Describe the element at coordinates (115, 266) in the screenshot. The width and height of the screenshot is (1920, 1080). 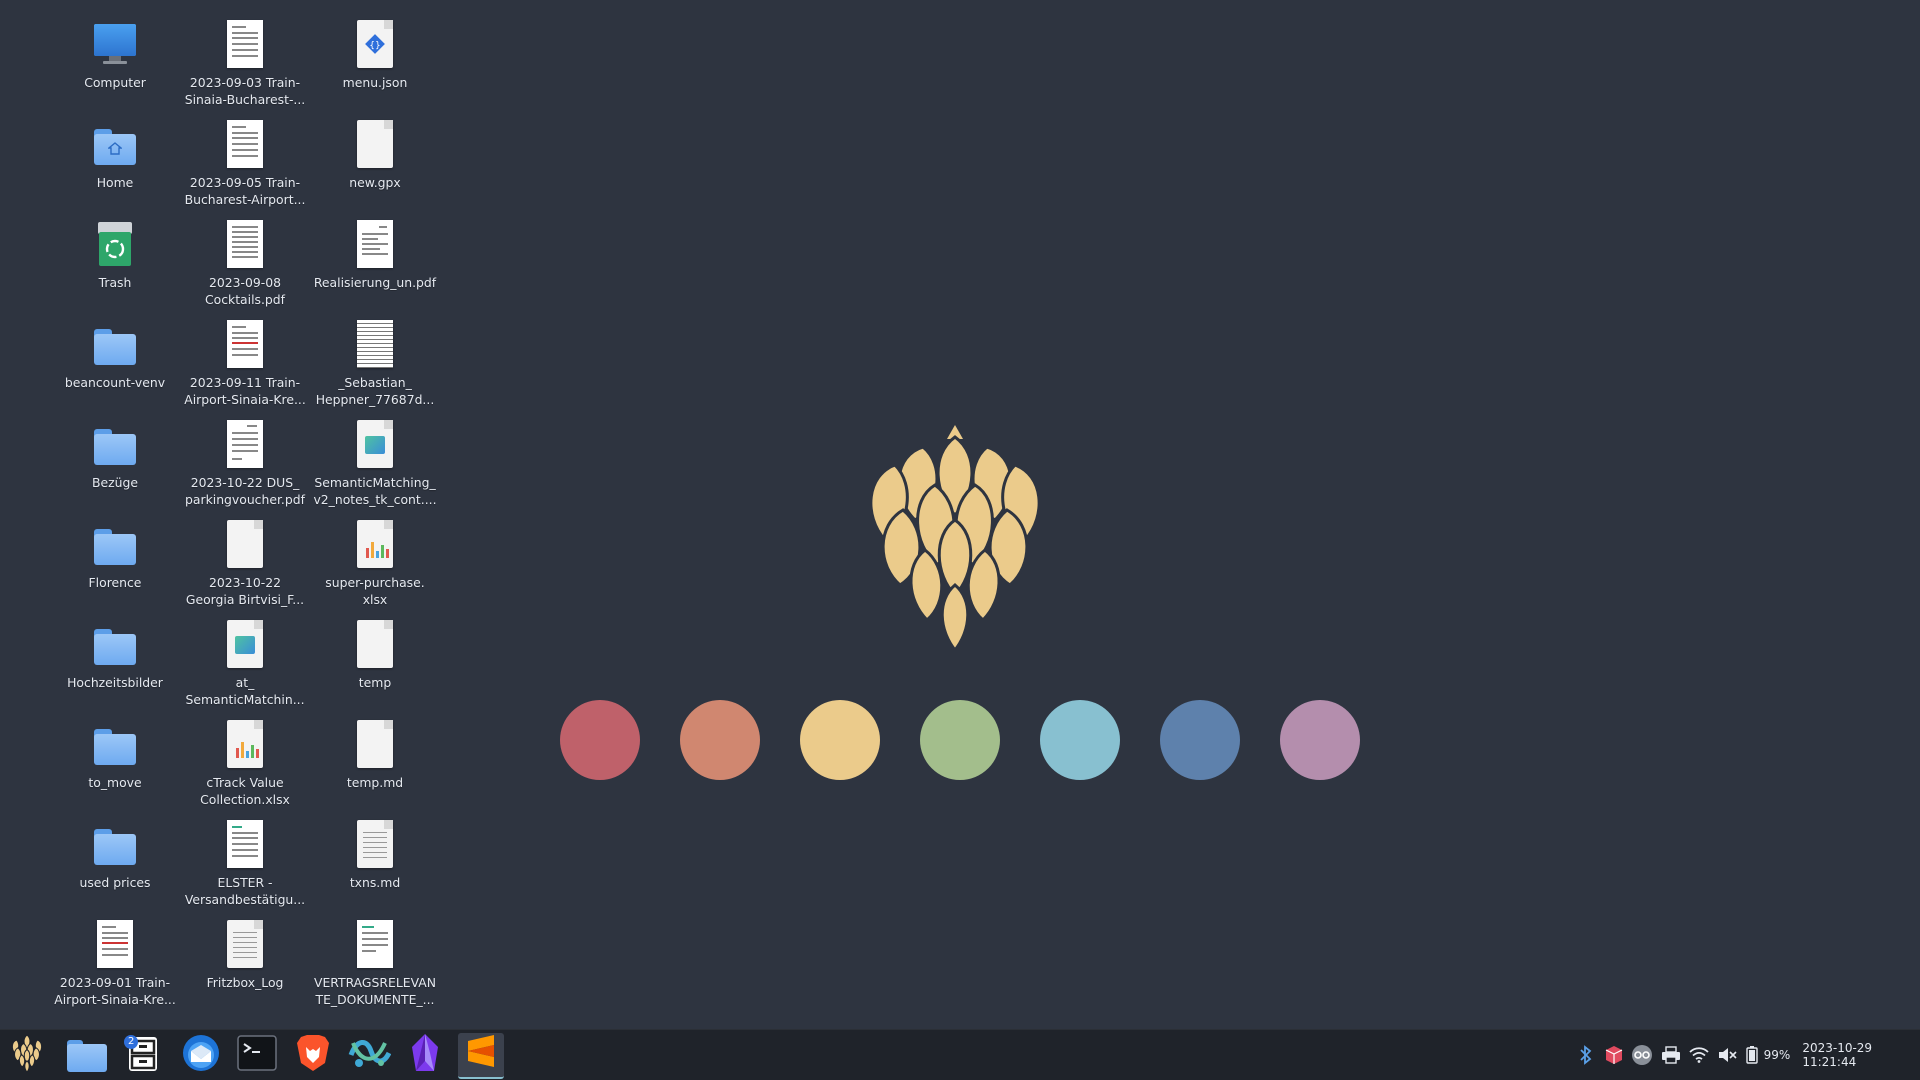
I see `desktop-icon-trash: Trash` at that location.